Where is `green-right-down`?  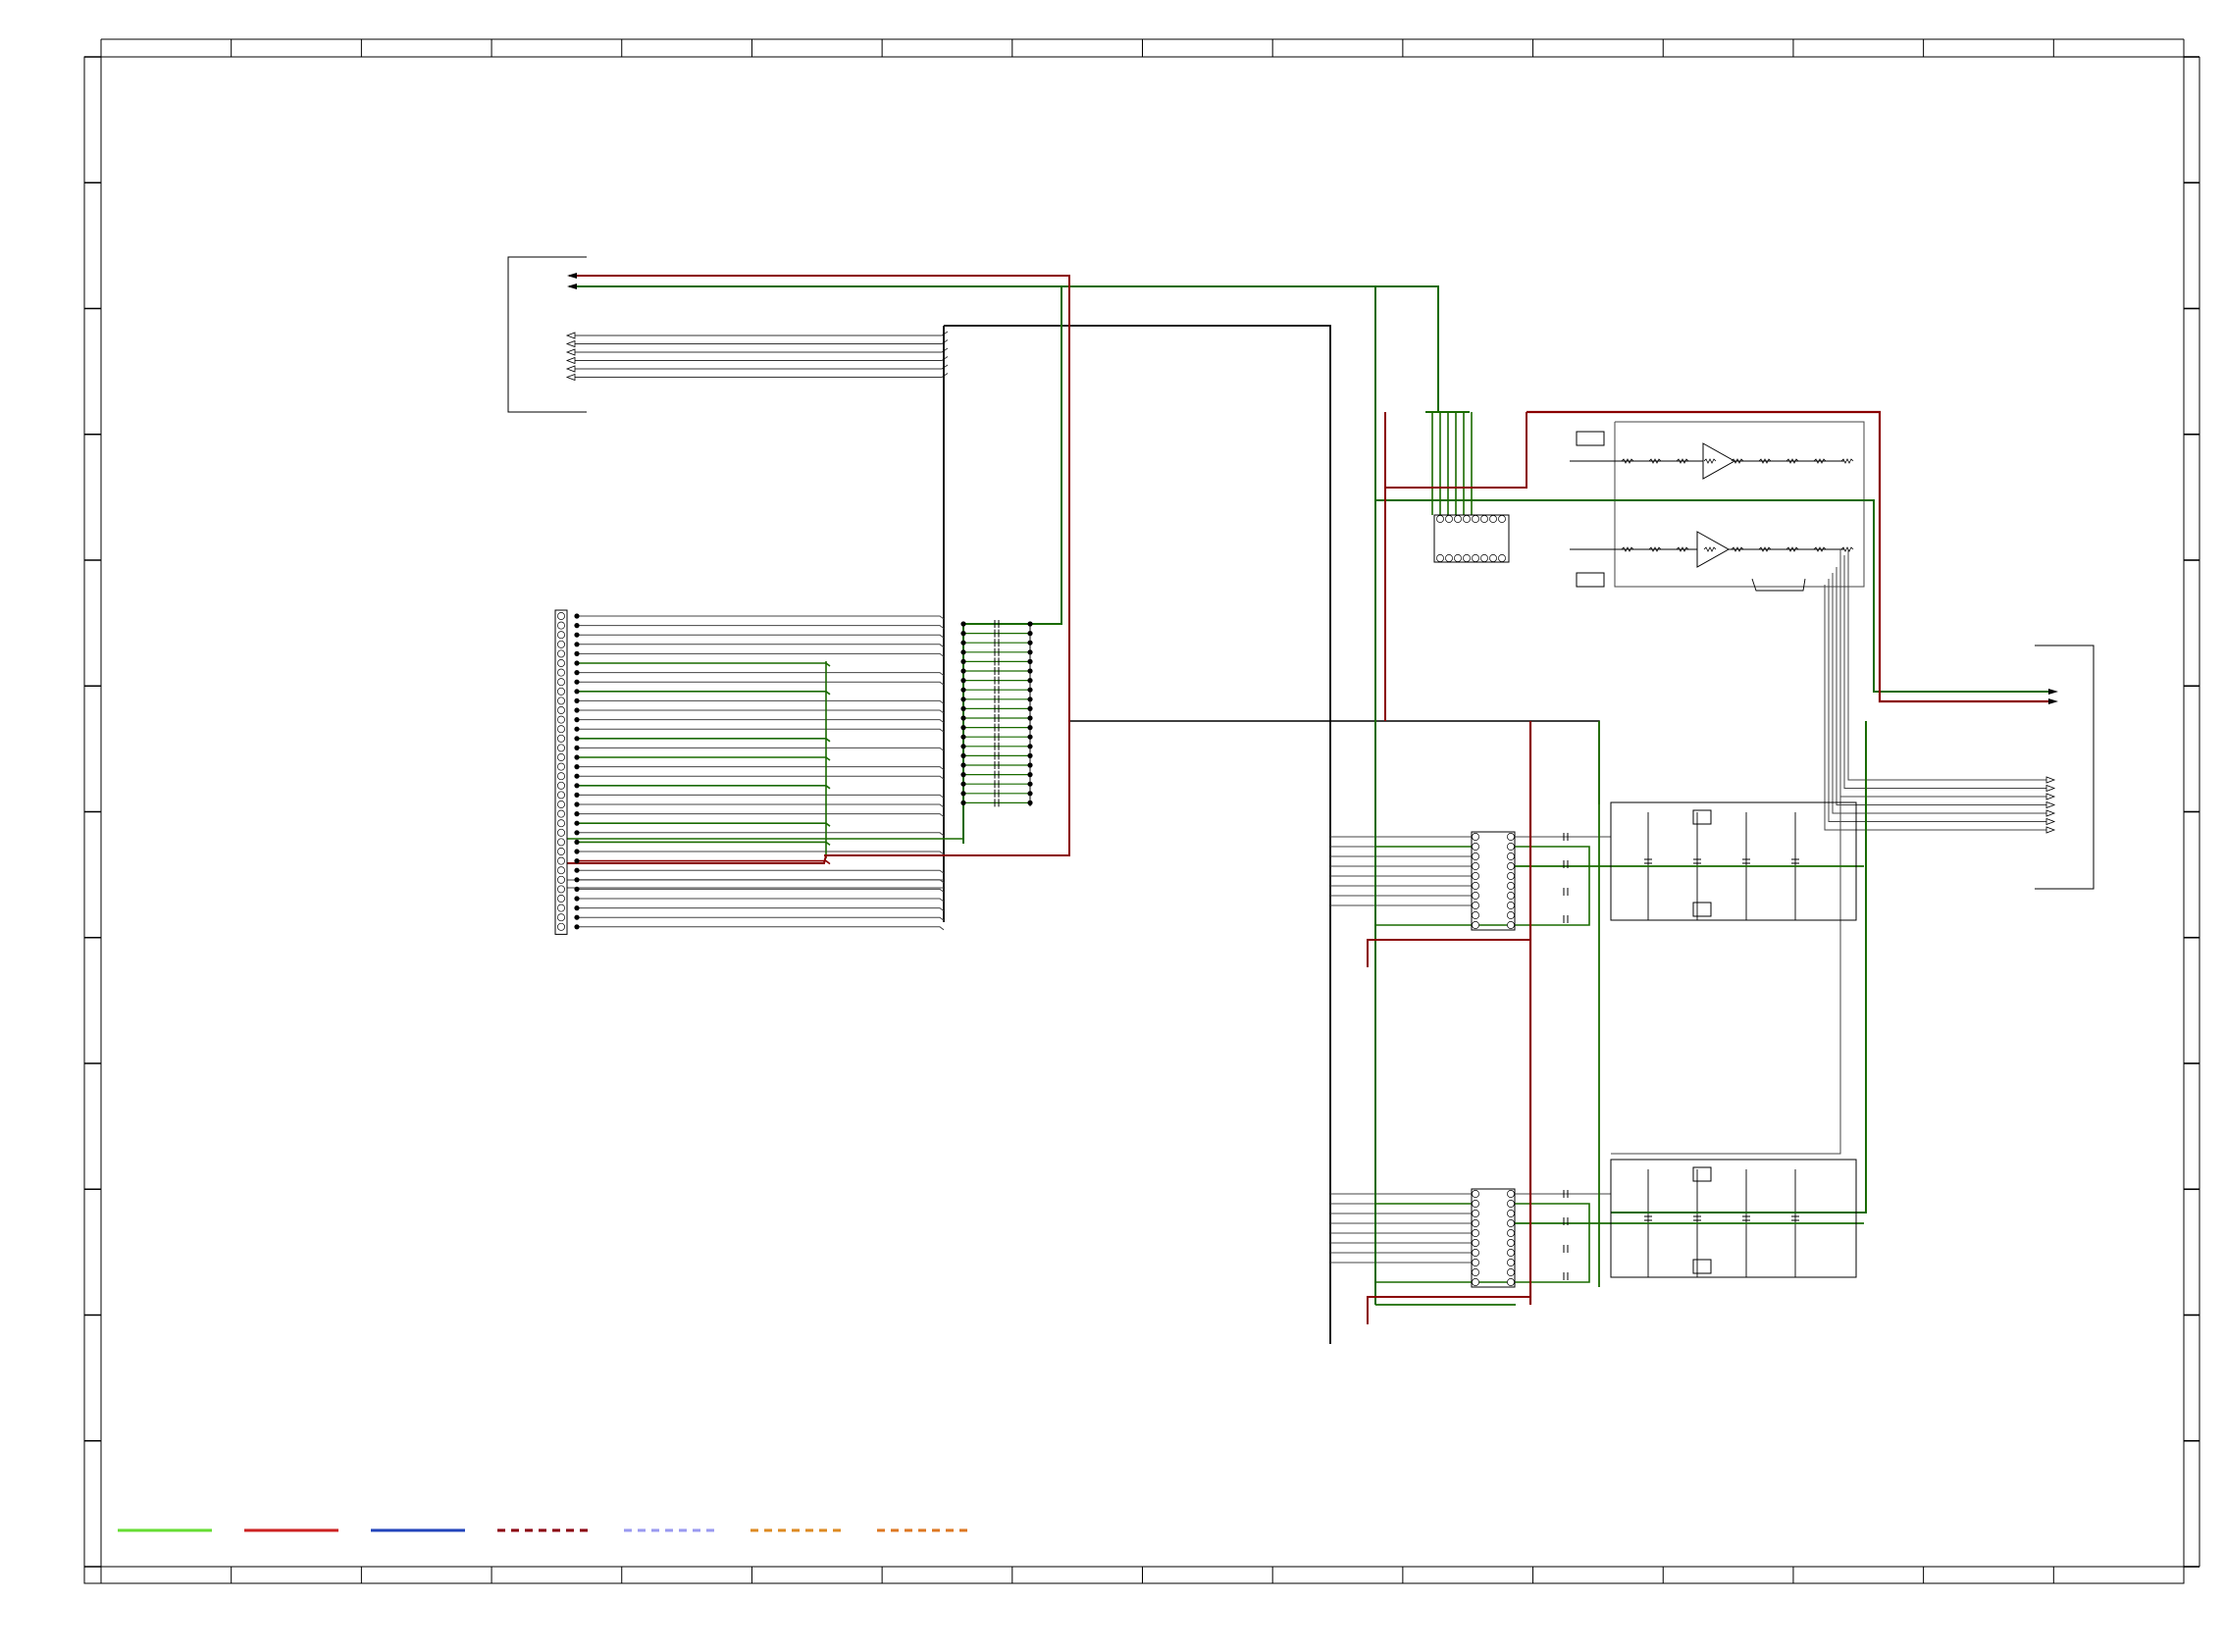 green-right-down is located at coordinates (1739, 967).